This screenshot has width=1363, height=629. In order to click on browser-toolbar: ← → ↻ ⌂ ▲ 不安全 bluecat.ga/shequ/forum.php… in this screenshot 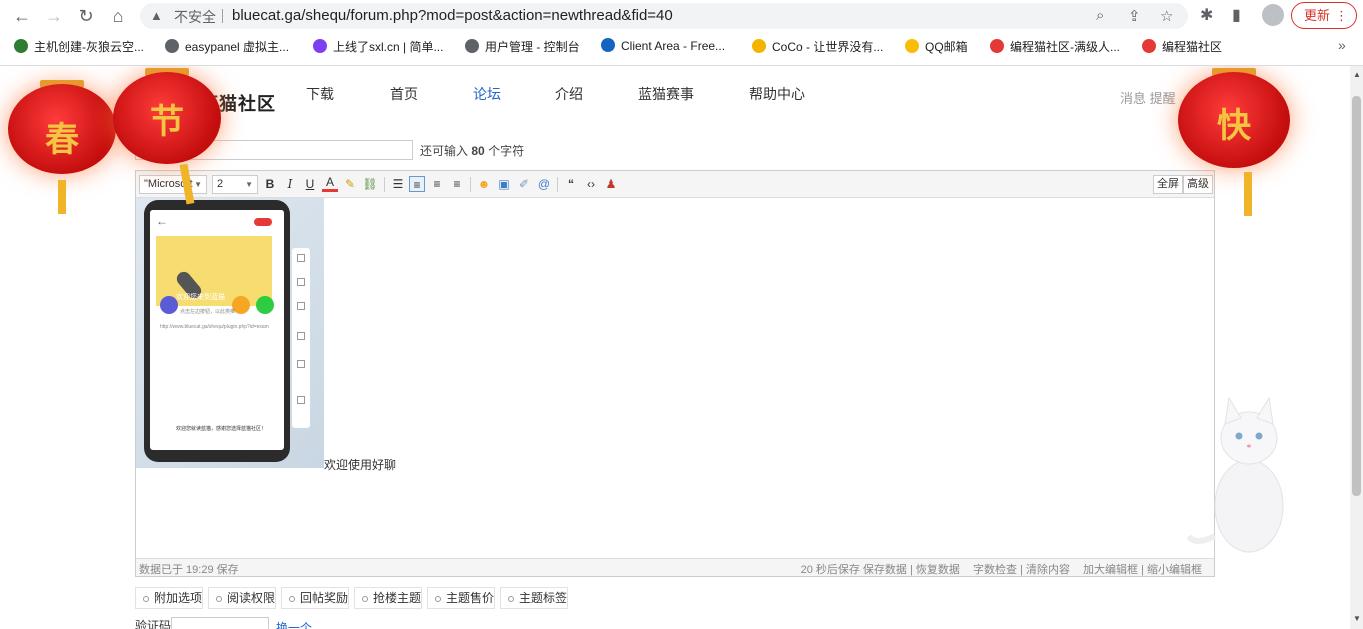, I will do `click(681, 16)`.